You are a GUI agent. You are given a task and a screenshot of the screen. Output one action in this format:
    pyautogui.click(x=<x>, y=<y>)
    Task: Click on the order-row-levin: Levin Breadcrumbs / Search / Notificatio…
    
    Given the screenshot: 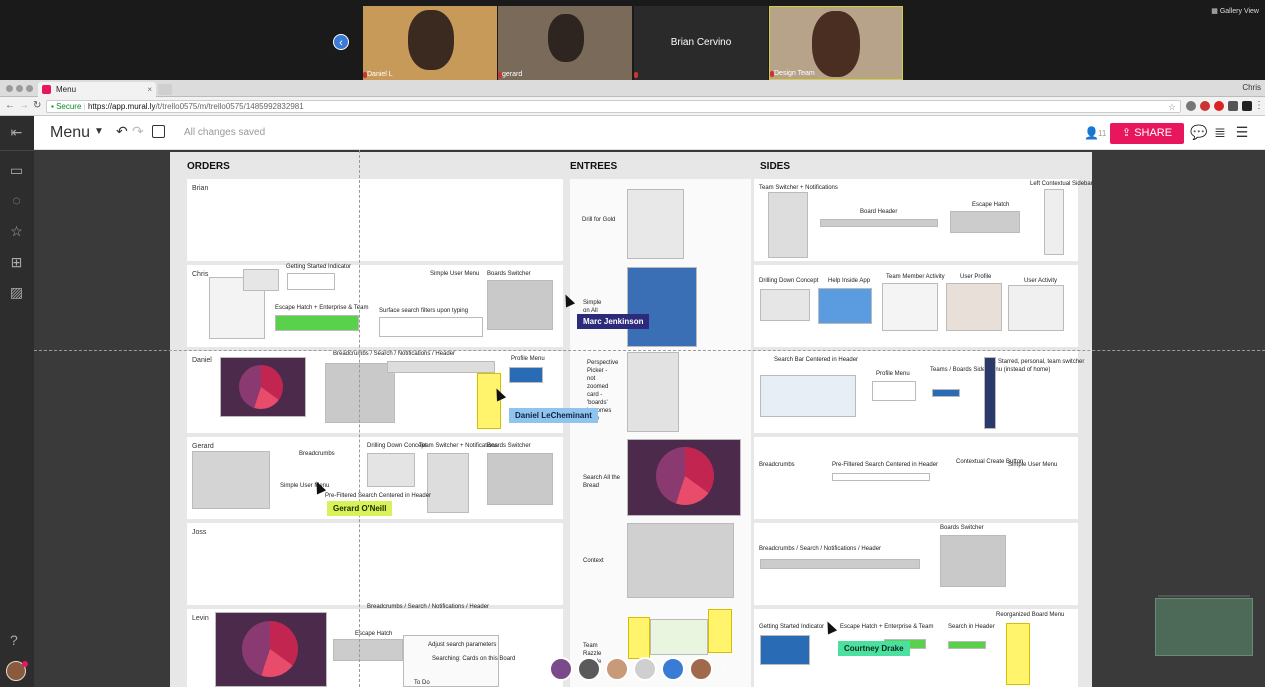 What is the action you would take?
    pyautogui.click(x=375, y=645)
    